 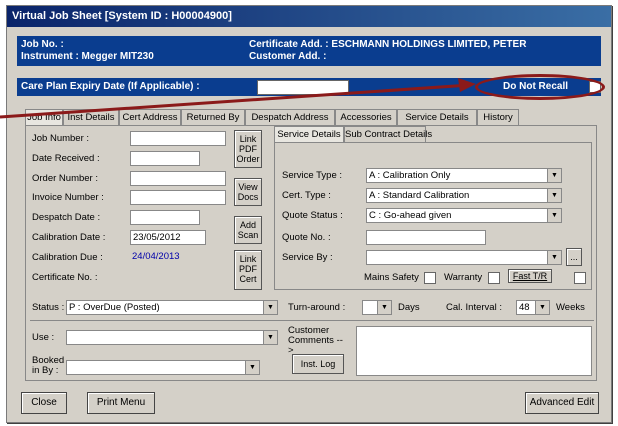 I want to click on turnaround-label: Turn-around :, so click(x=317, y=307).